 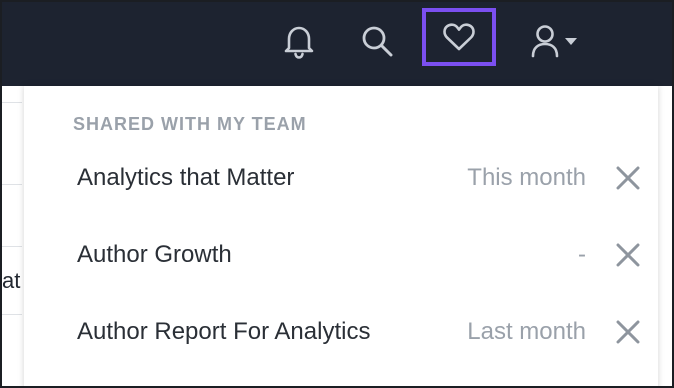 I want to click on user-menu-button, so click(x=554, y=41).